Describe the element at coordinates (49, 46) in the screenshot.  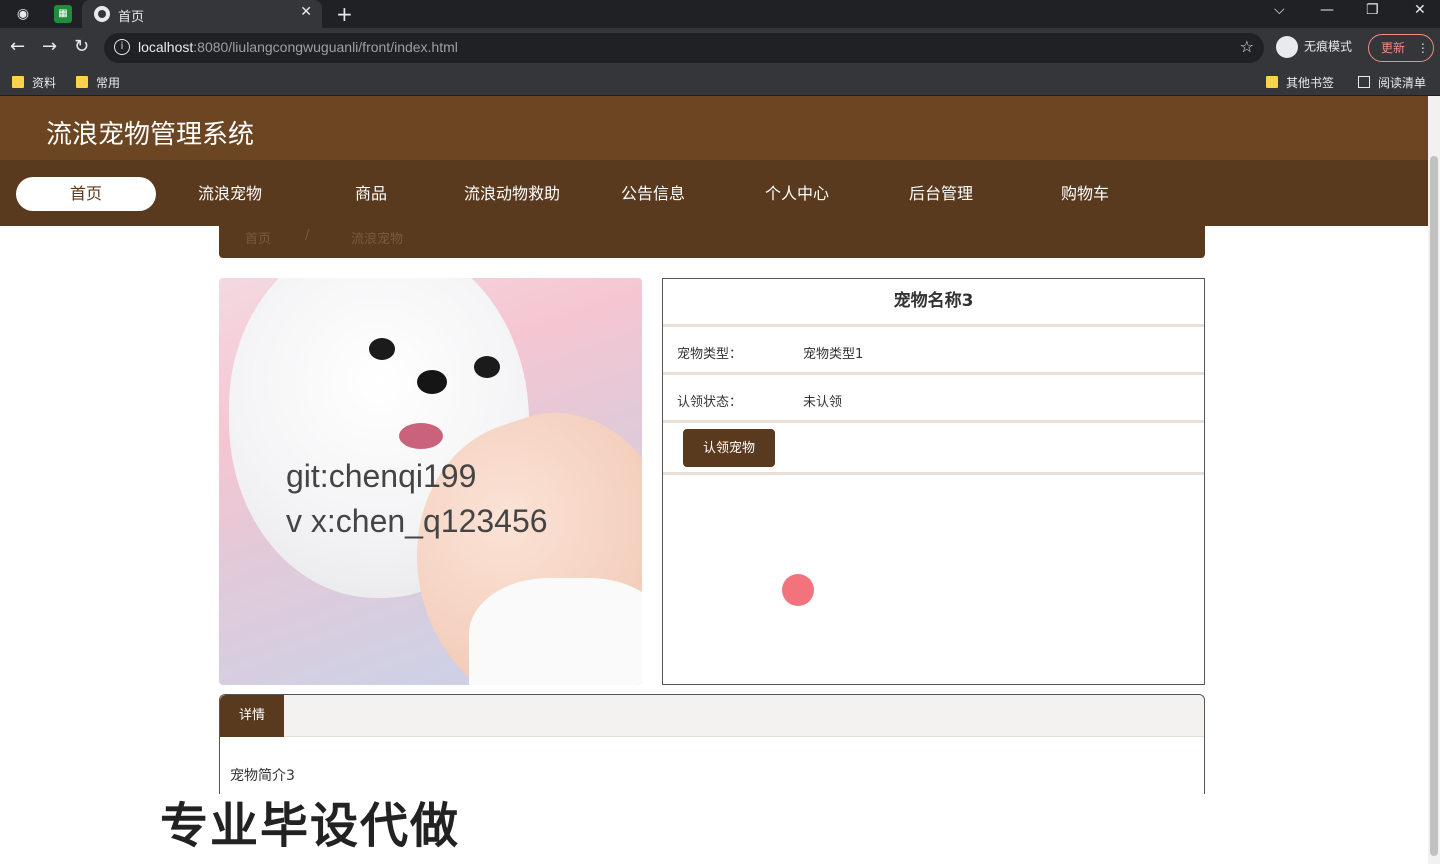
I see `forward-icon: →` at that location.